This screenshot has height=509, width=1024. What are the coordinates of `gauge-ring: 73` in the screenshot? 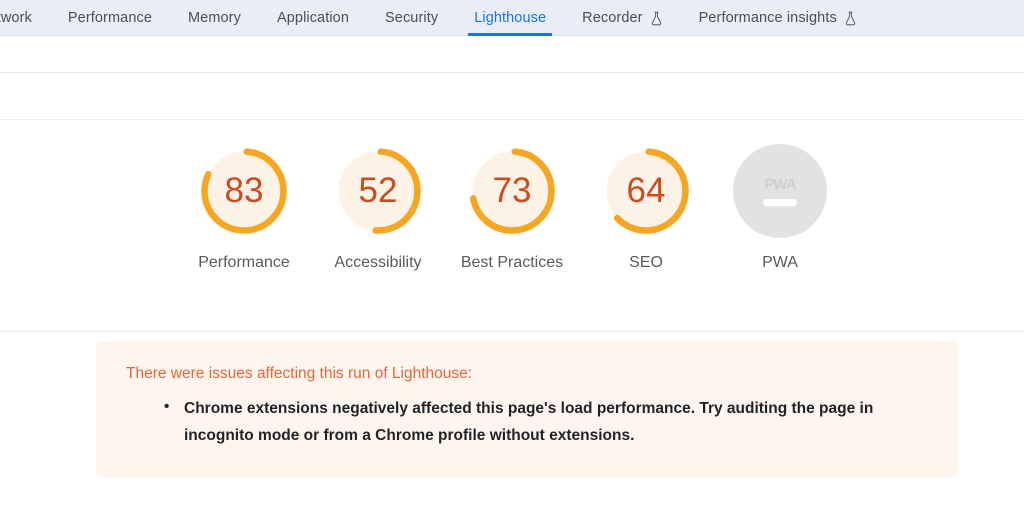 It's located at (512, 191).